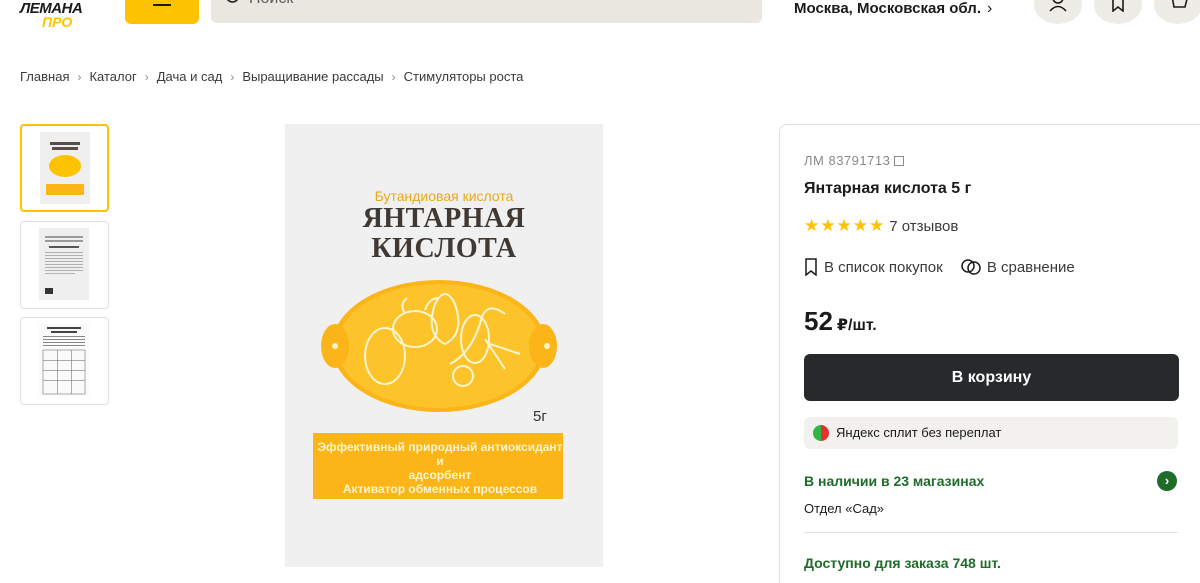 This screenshot has height=583, width=1200. What do you see at coordinates (57, 22) in the screenshot?
I see `logo-text-sub: ПРО` at bounding box center [57, 22].